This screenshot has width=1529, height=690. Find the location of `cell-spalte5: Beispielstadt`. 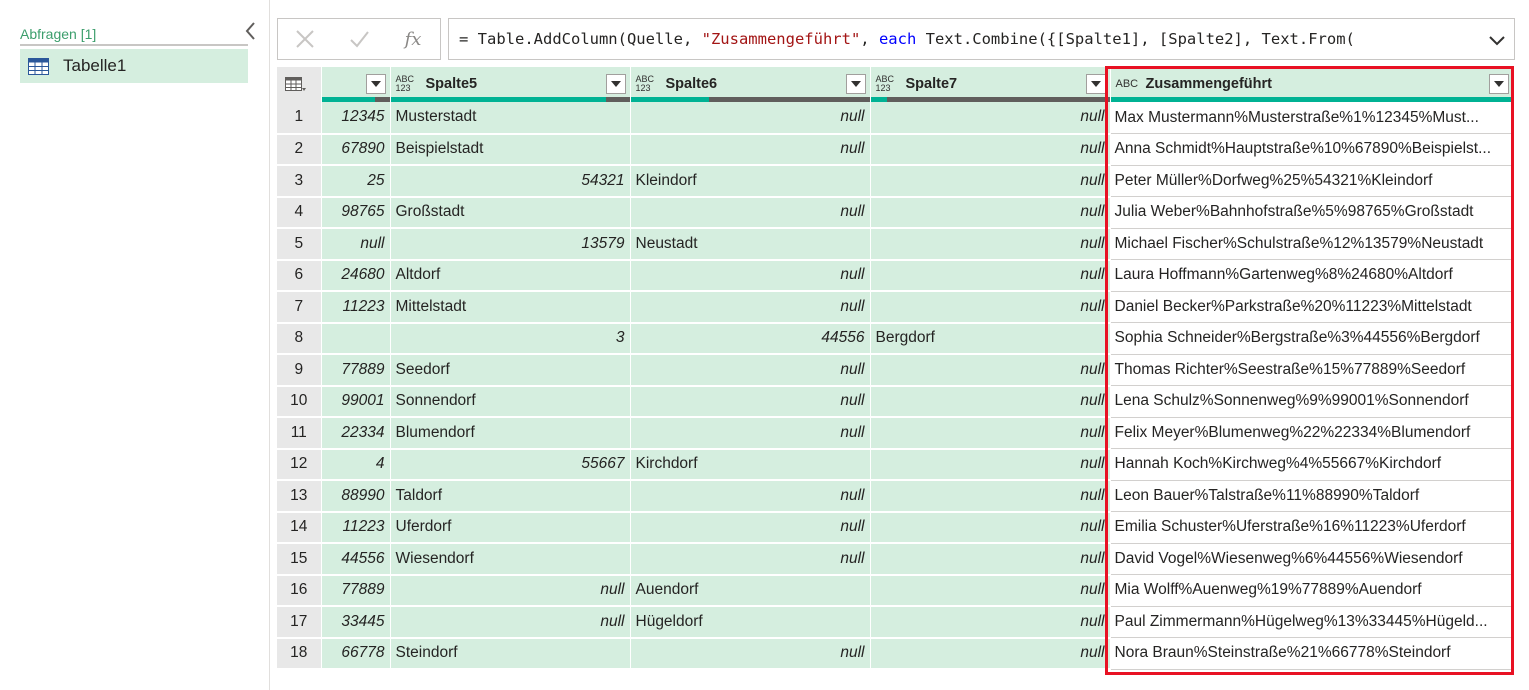

cell-spalte5: Beispielstadt is located at coordinates (510, 149).